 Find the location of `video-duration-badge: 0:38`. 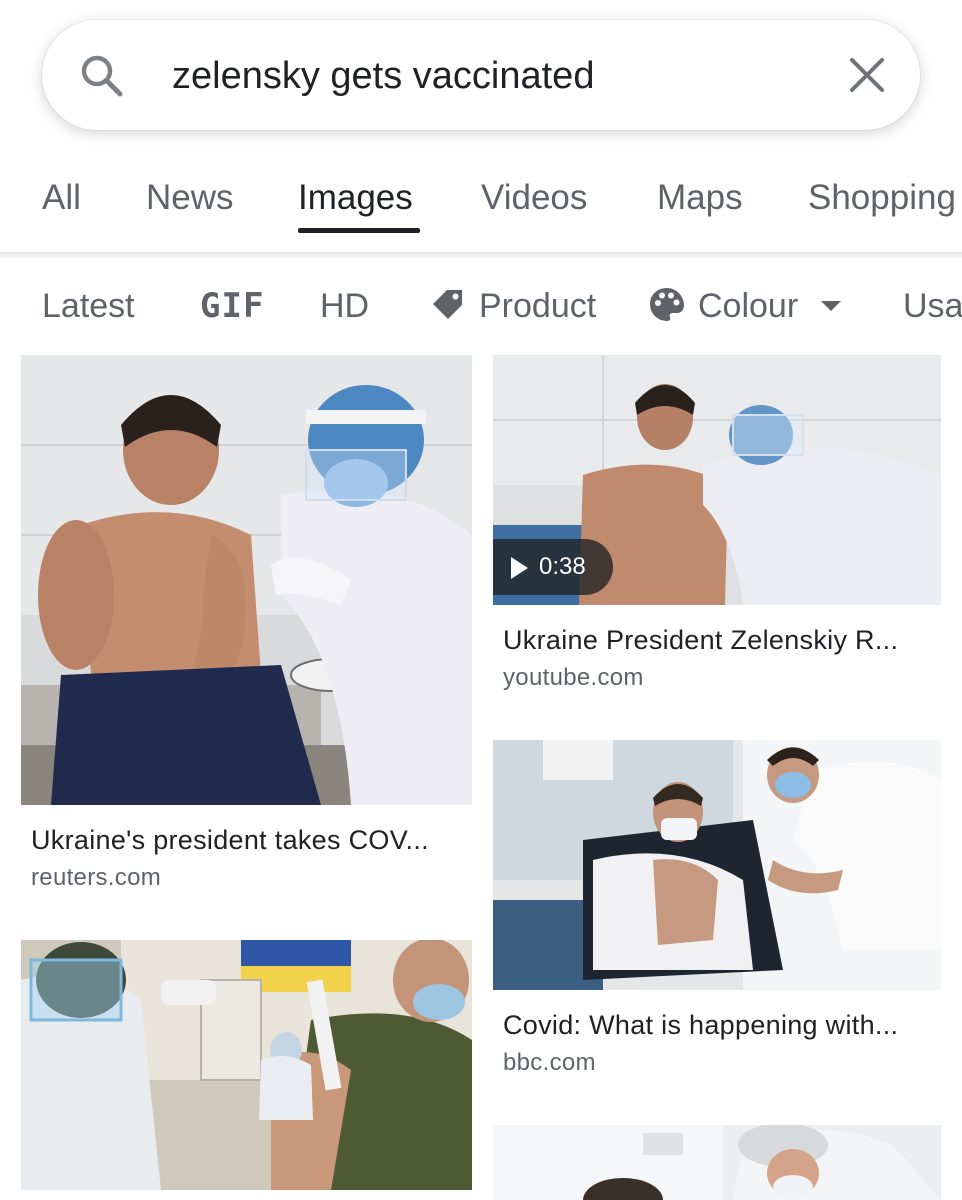

video-duration-badge: 0:38 is located at coordinates (553, 567).